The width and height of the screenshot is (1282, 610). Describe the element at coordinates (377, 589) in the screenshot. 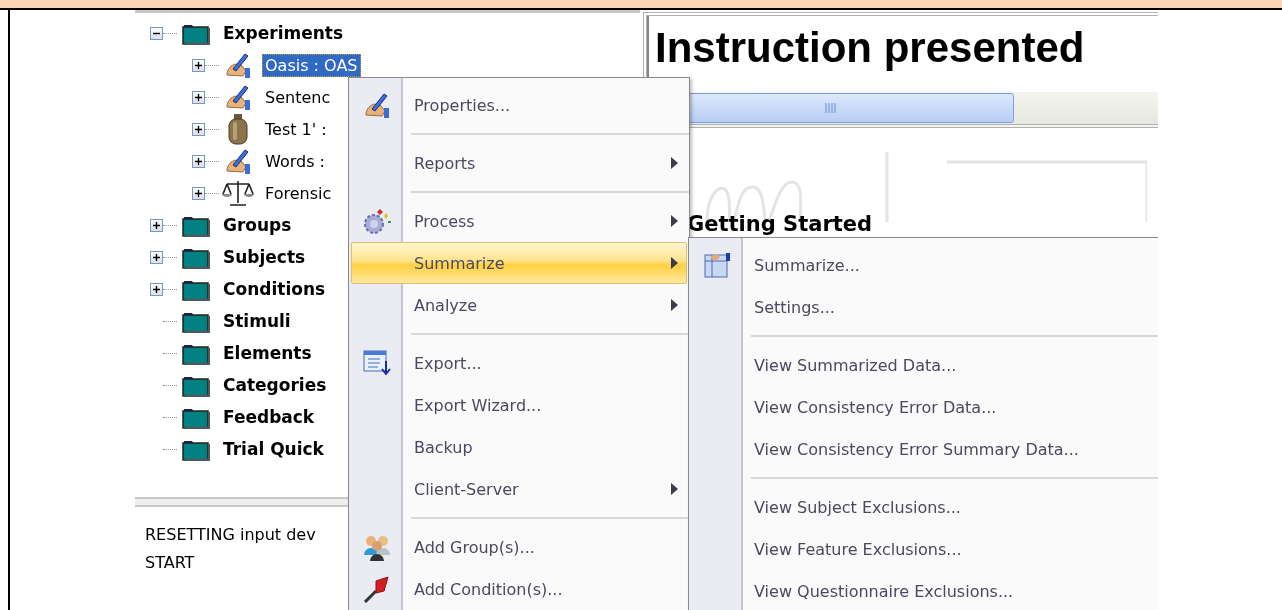

I see `pushpin-icon` at that location.